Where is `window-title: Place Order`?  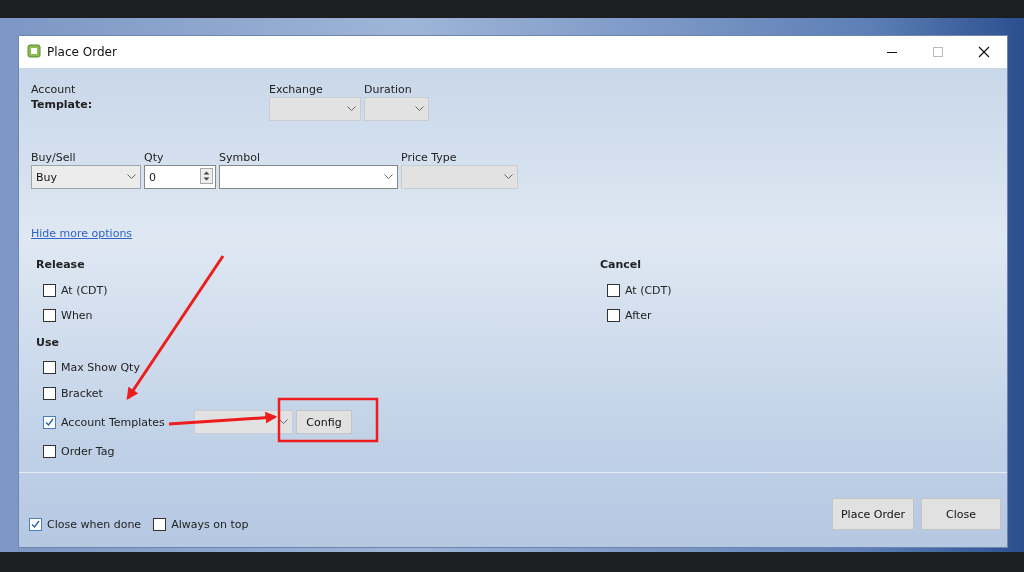
window-title: Place Order is located at coordinates (82, 52).